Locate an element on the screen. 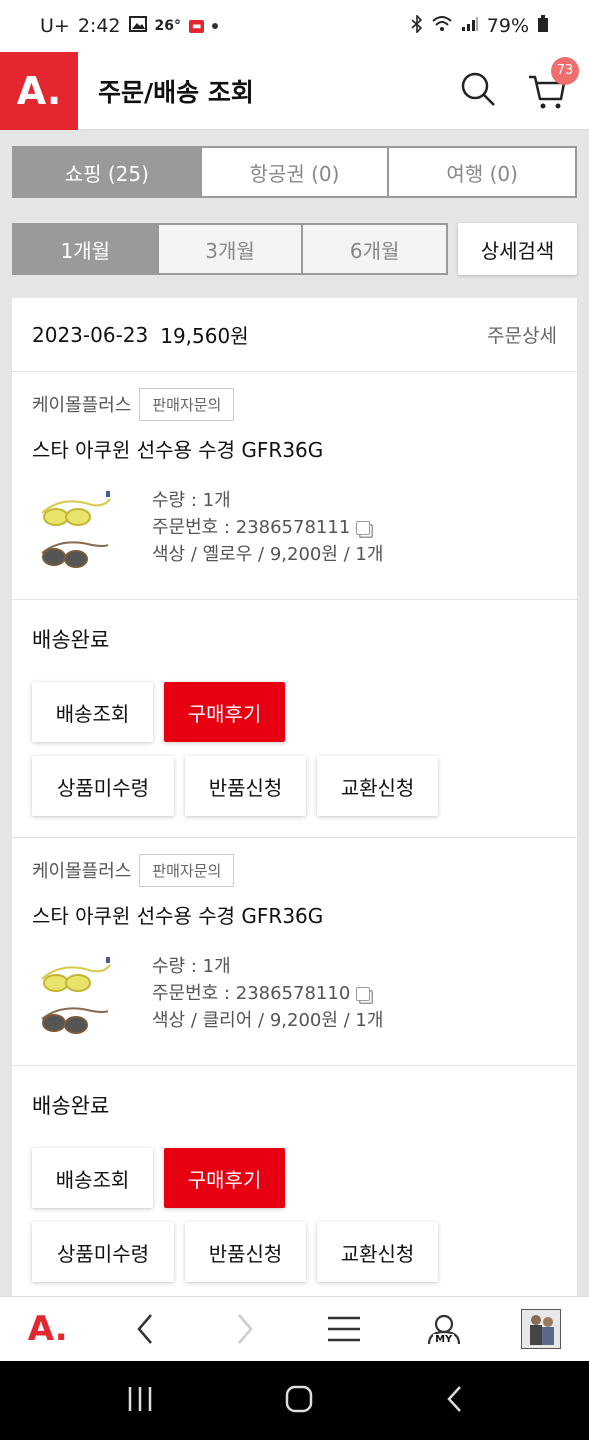 The image size is (589, 1440). clock: 2:42 is located at coordinates (99, 26).